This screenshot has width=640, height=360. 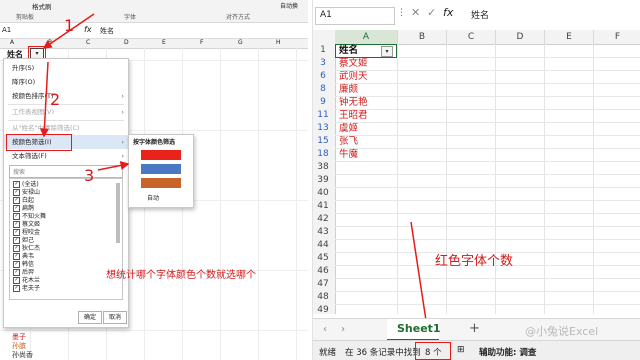 I want to click on sheet-tab-sheet1: Sheet1, so click(x=414, y=330).